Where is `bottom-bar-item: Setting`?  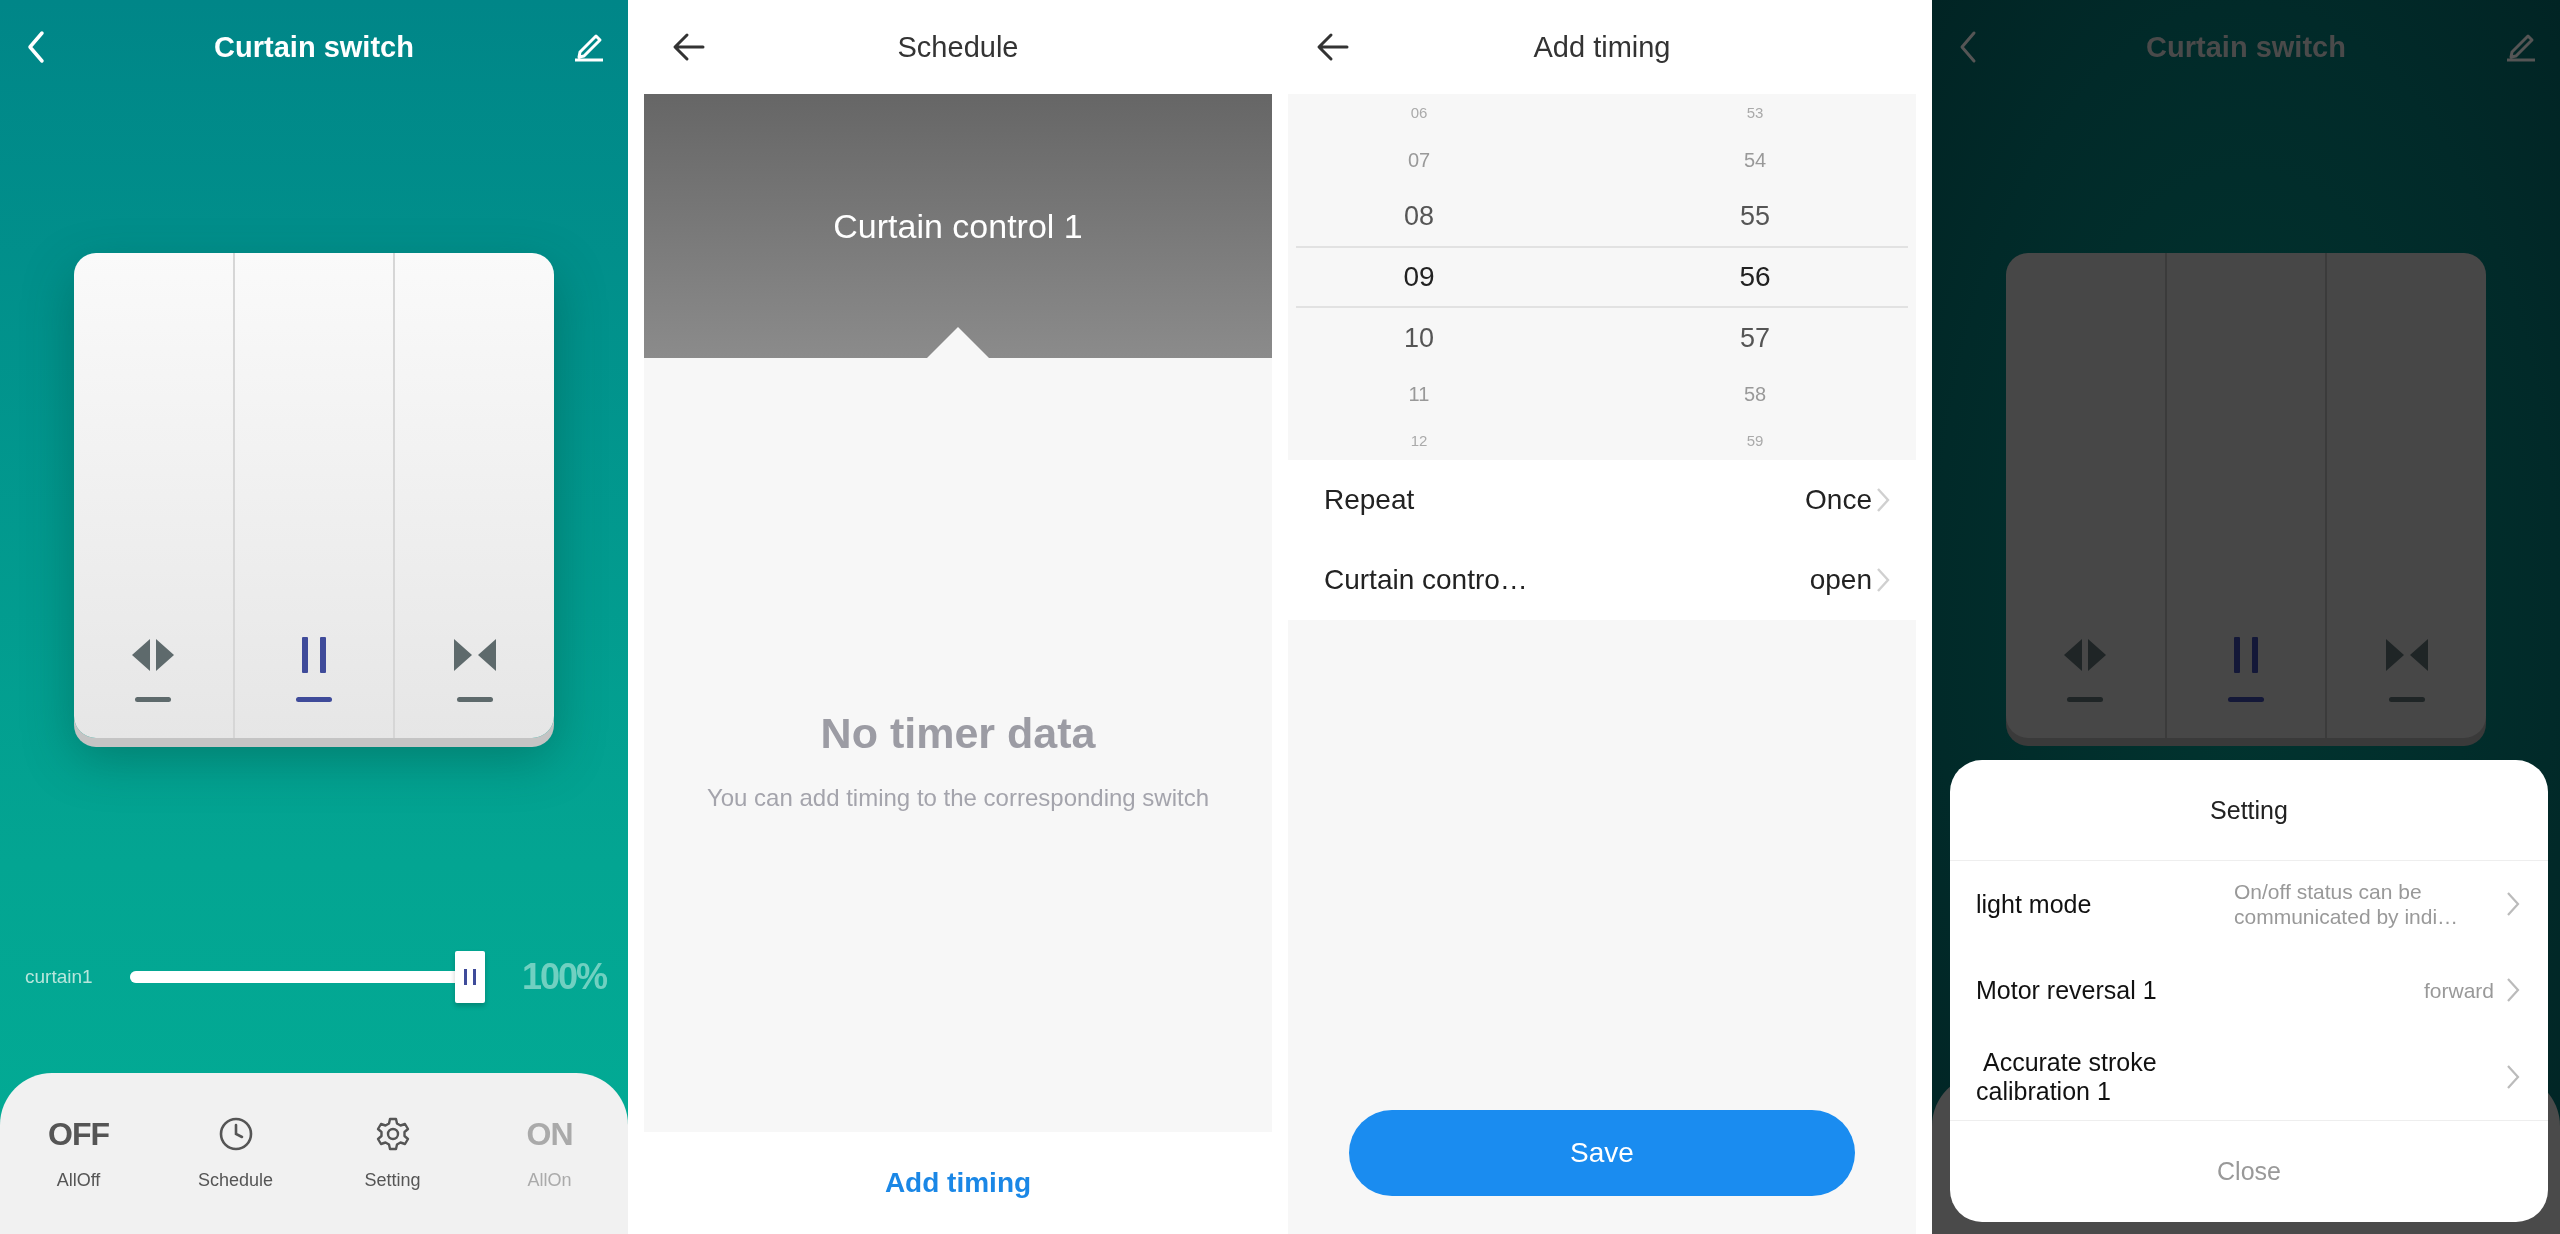 bottom-bar-item: Setting is located at coordinates (392, 1153).